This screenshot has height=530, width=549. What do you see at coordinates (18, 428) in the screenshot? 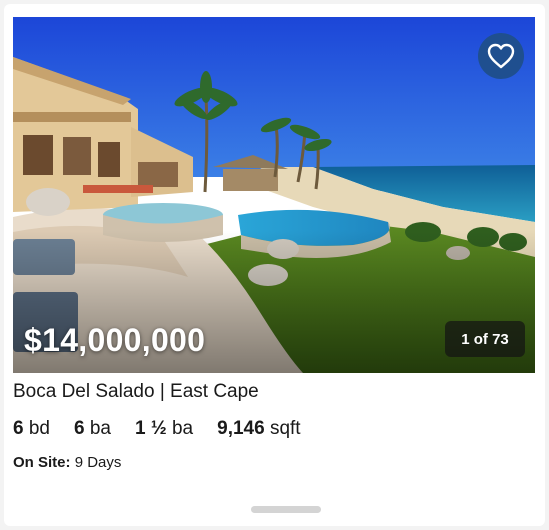
I see `beds-value: 6` at bounding box center [18, 428].